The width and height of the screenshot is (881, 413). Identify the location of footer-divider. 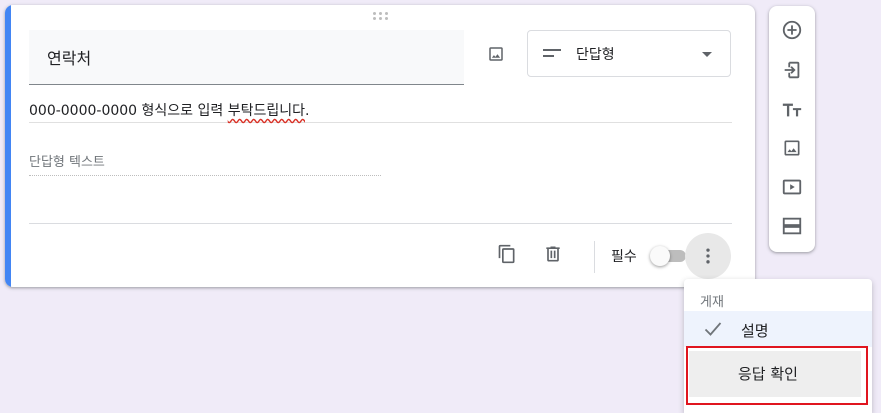
(380, 223).